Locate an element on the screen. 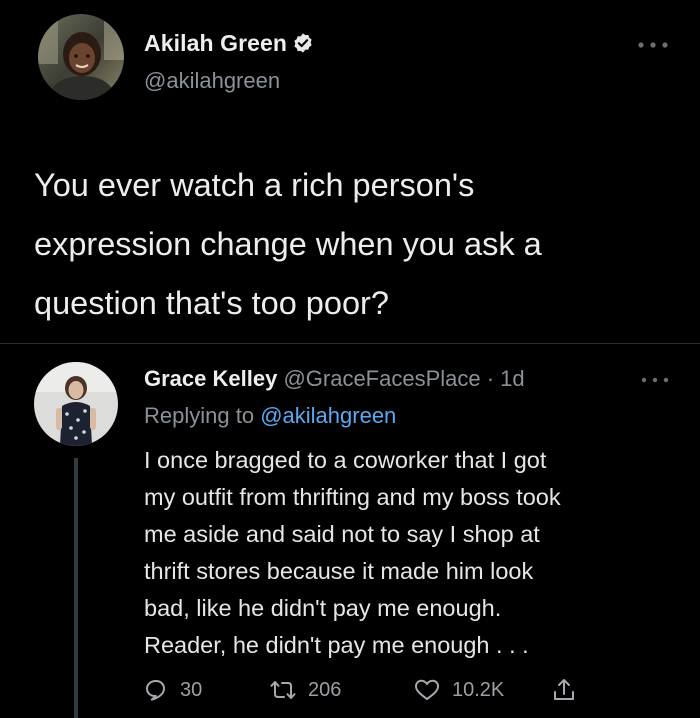 This screenshot has width=700, height=718. author-name: Akilah Green is located at coordinates (229, 43).